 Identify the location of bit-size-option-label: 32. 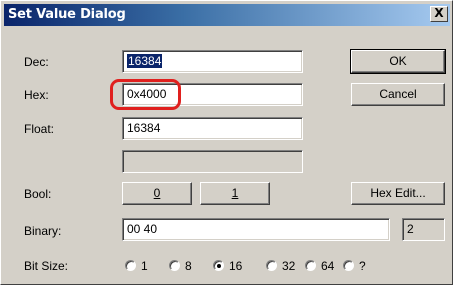
(289, 266).